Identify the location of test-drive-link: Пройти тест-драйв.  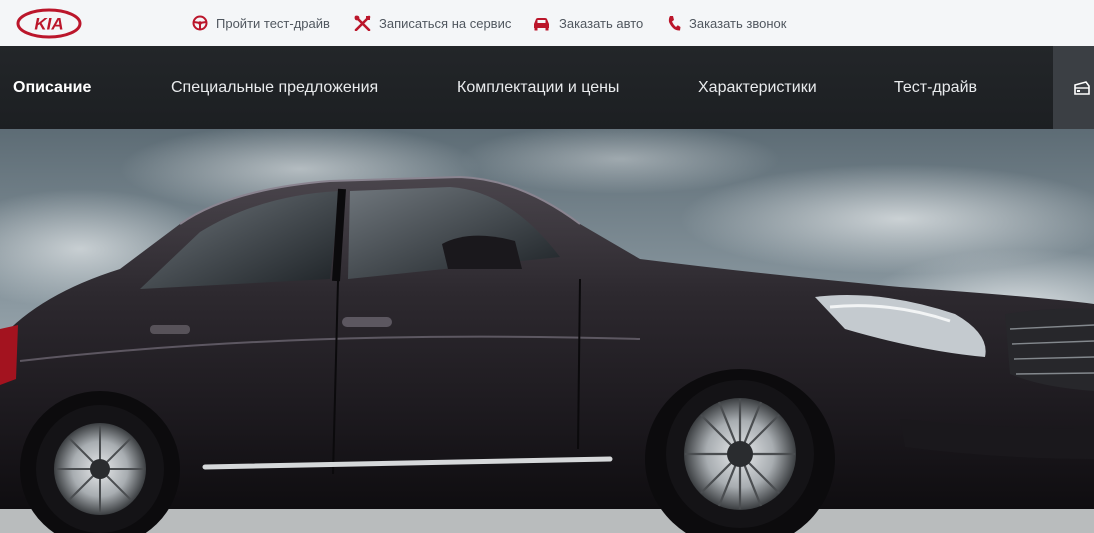
(261, 23).